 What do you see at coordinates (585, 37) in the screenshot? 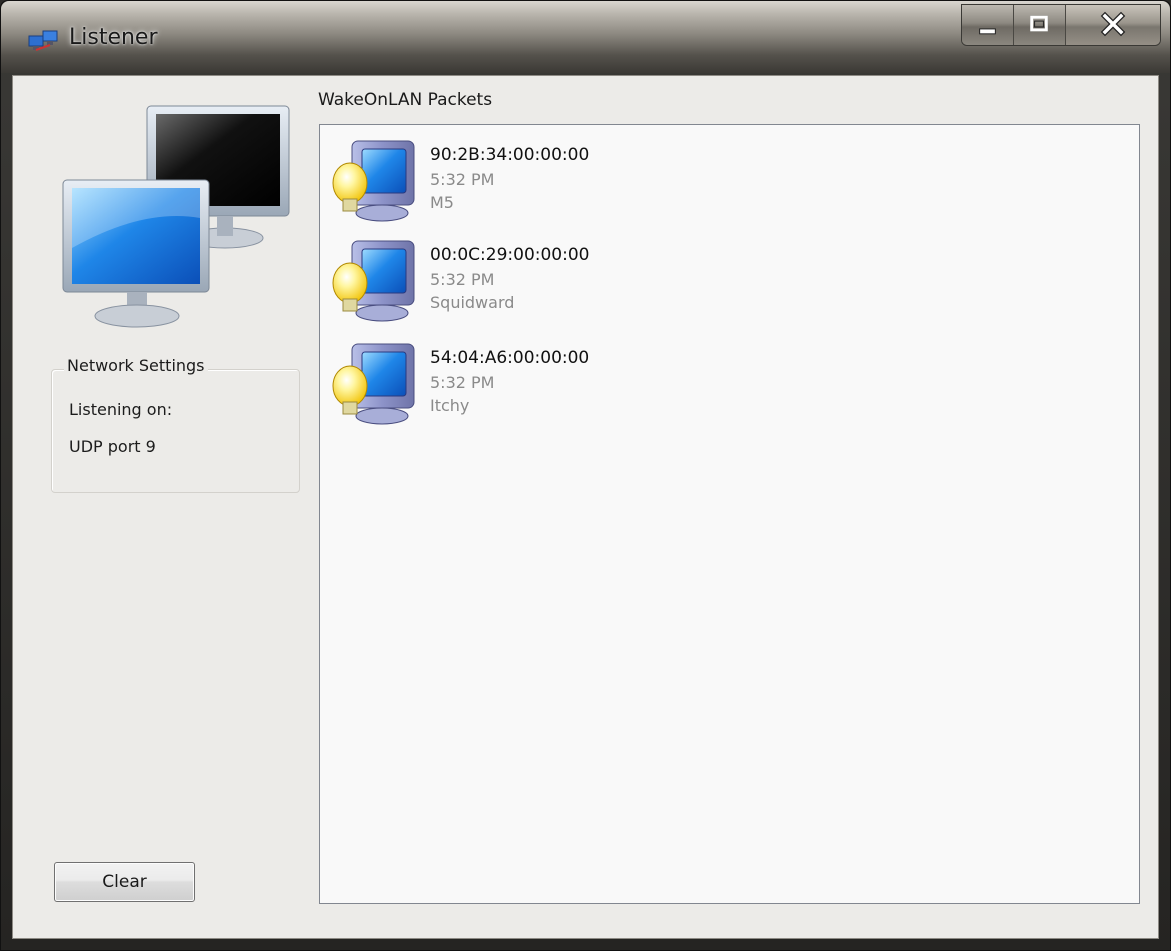
I see `title-bar: Listener` at bounding box center [585, 37].